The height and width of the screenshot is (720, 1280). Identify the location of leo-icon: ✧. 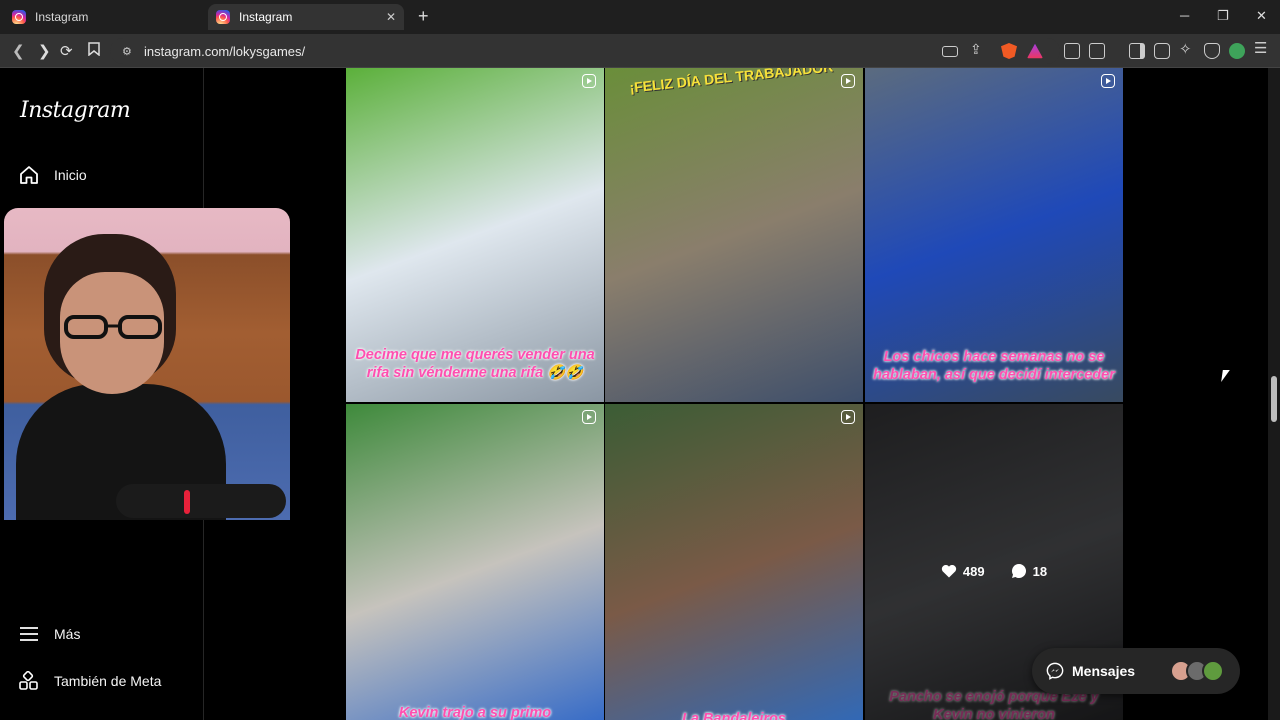
(1187, 49).